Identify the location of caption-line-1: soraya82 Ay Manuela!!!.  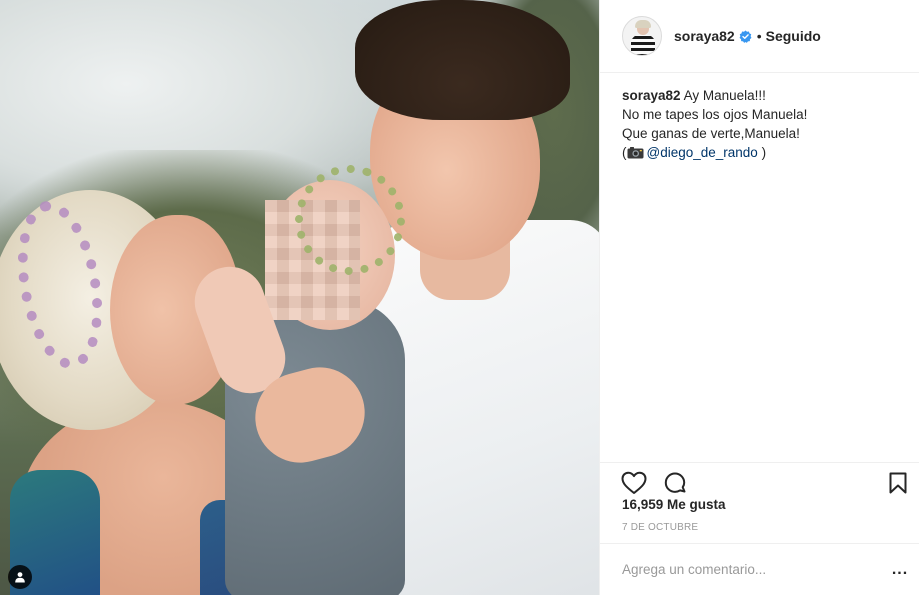
(764, 95).